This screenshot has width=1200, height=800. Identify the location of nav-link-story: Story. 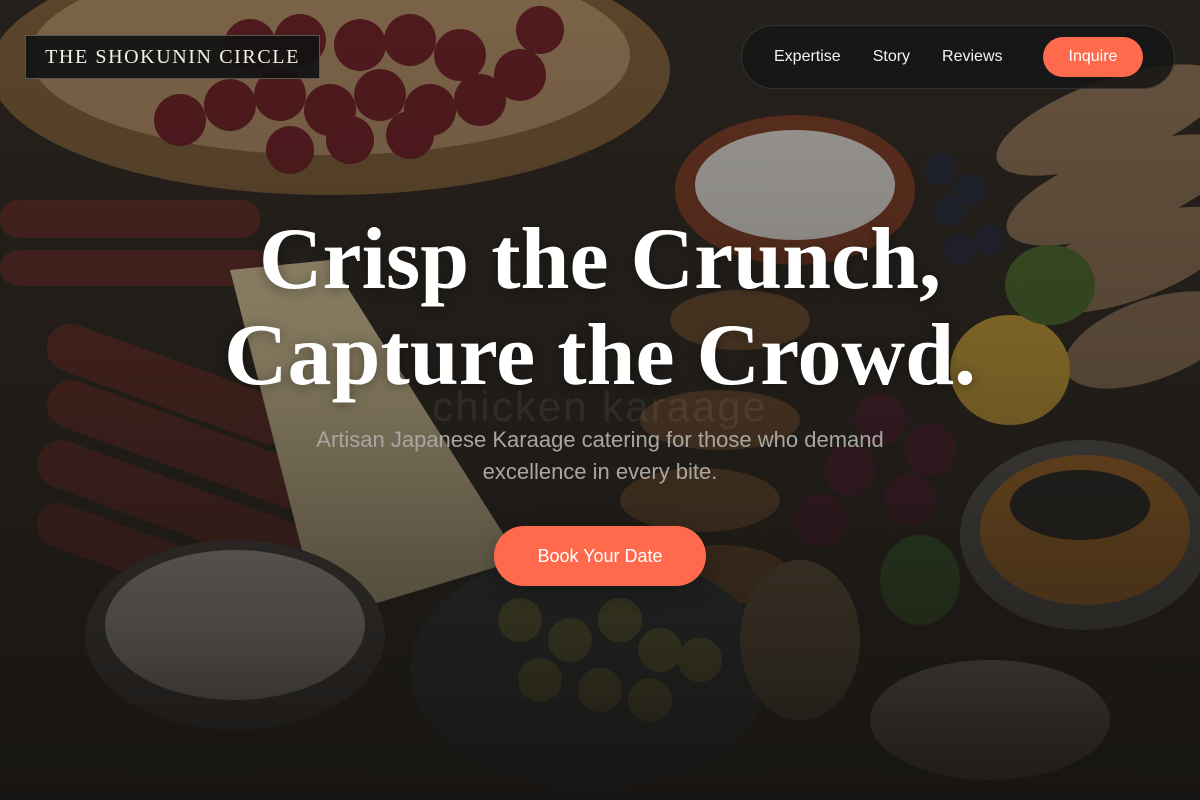
(891, 57).